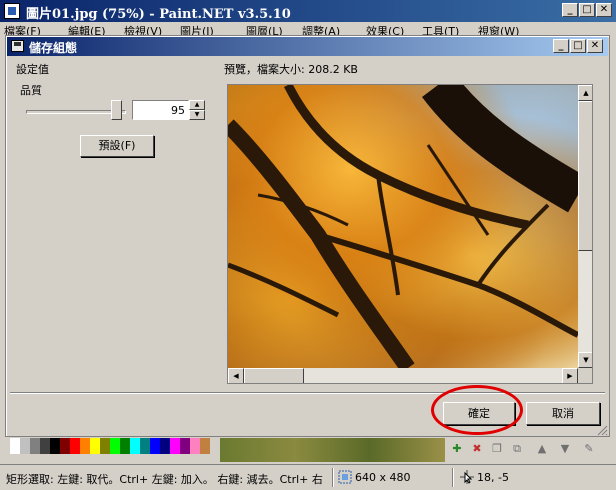 The image size is (616, 490). Describe the element at coordinates (158, 14) in the screenshot. I see `app-window-title: 圖片01.jpg (75%) - Paint.NET v3.5.10` at that location.